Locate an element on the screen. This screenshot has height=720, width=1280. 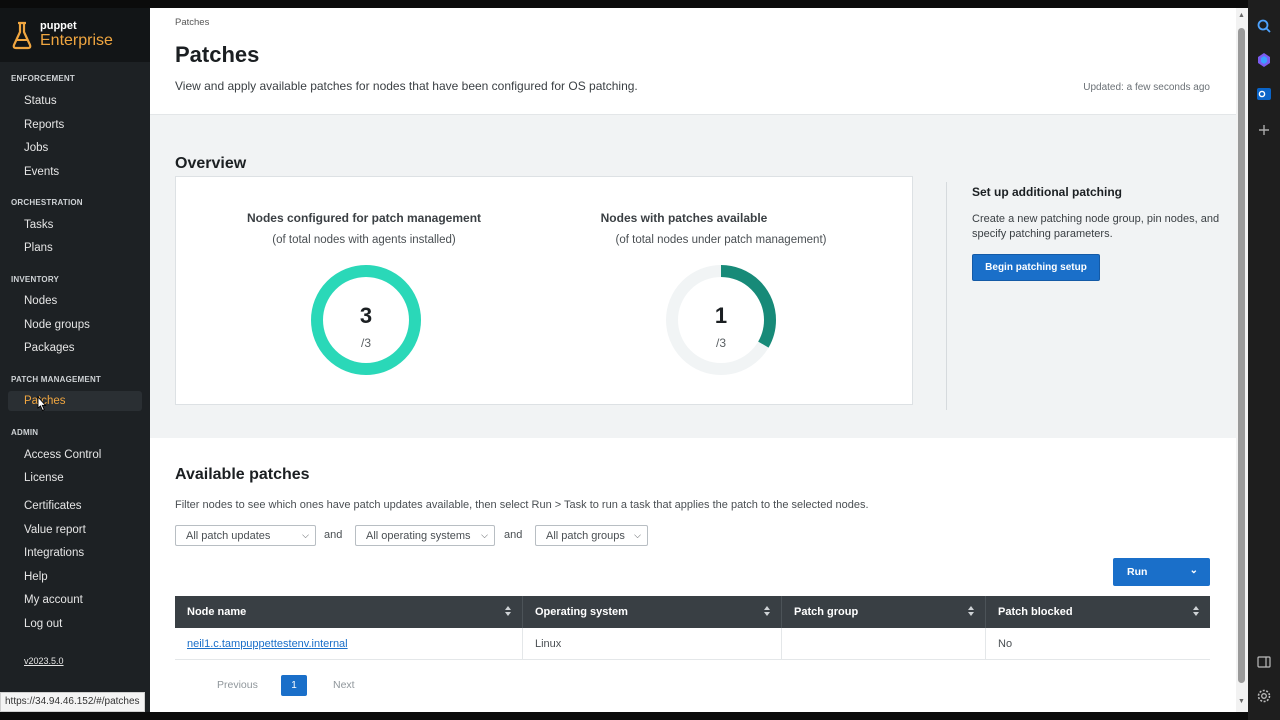
page-1-button: 1 is located at coordinates (294, 685).